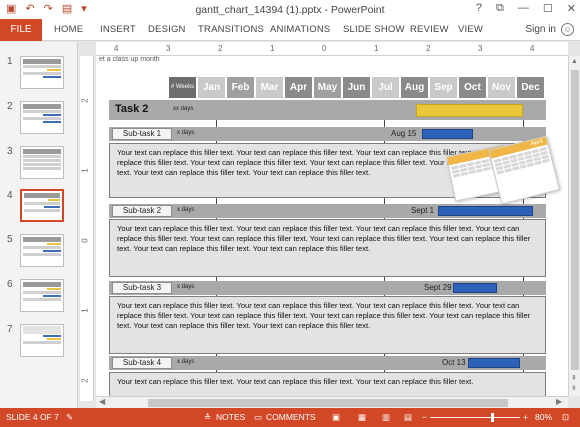 The width and height of the screenshot is (580, 427). Describe the element at coordinates (10, 284) in the screenshot. I see `thumb-number: 6` at that location.